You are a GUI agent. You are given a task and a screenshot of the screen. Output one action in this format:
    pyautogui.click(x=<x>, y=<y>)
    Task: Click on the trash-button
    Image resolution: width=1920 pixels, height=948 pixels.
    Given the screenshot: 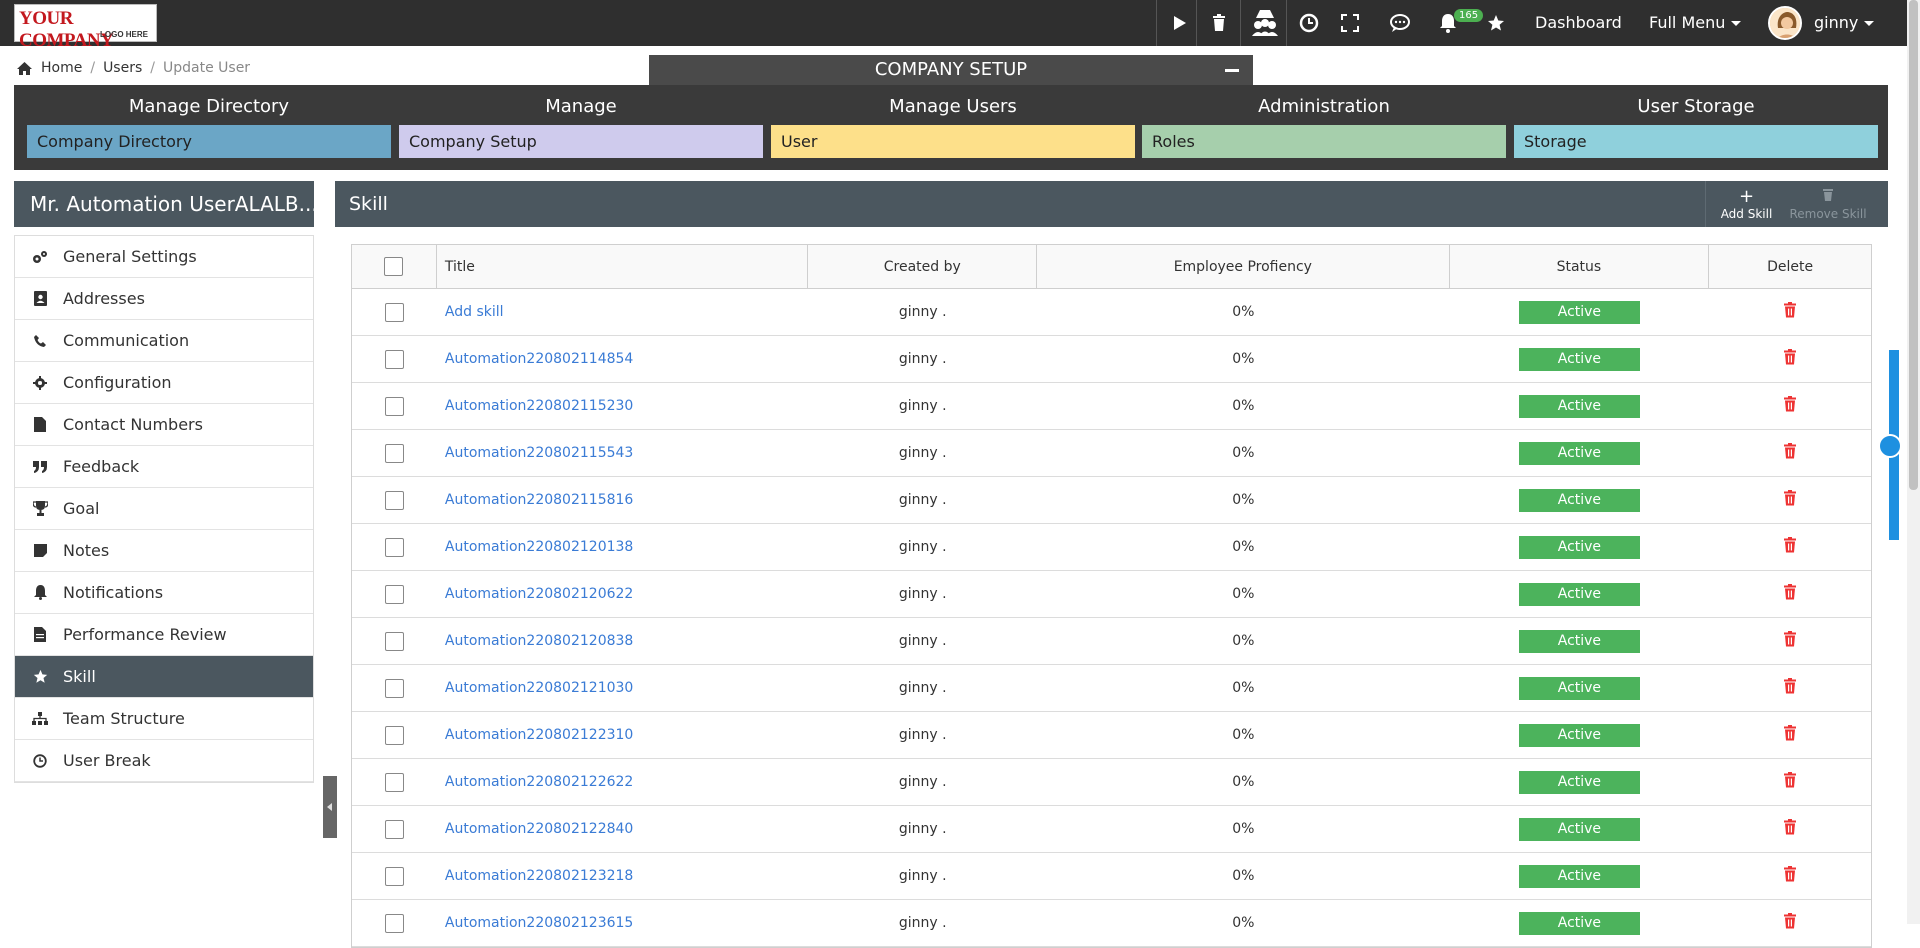 What is the action you would take?
    pyautogui.click(x=1218, y=23)
    